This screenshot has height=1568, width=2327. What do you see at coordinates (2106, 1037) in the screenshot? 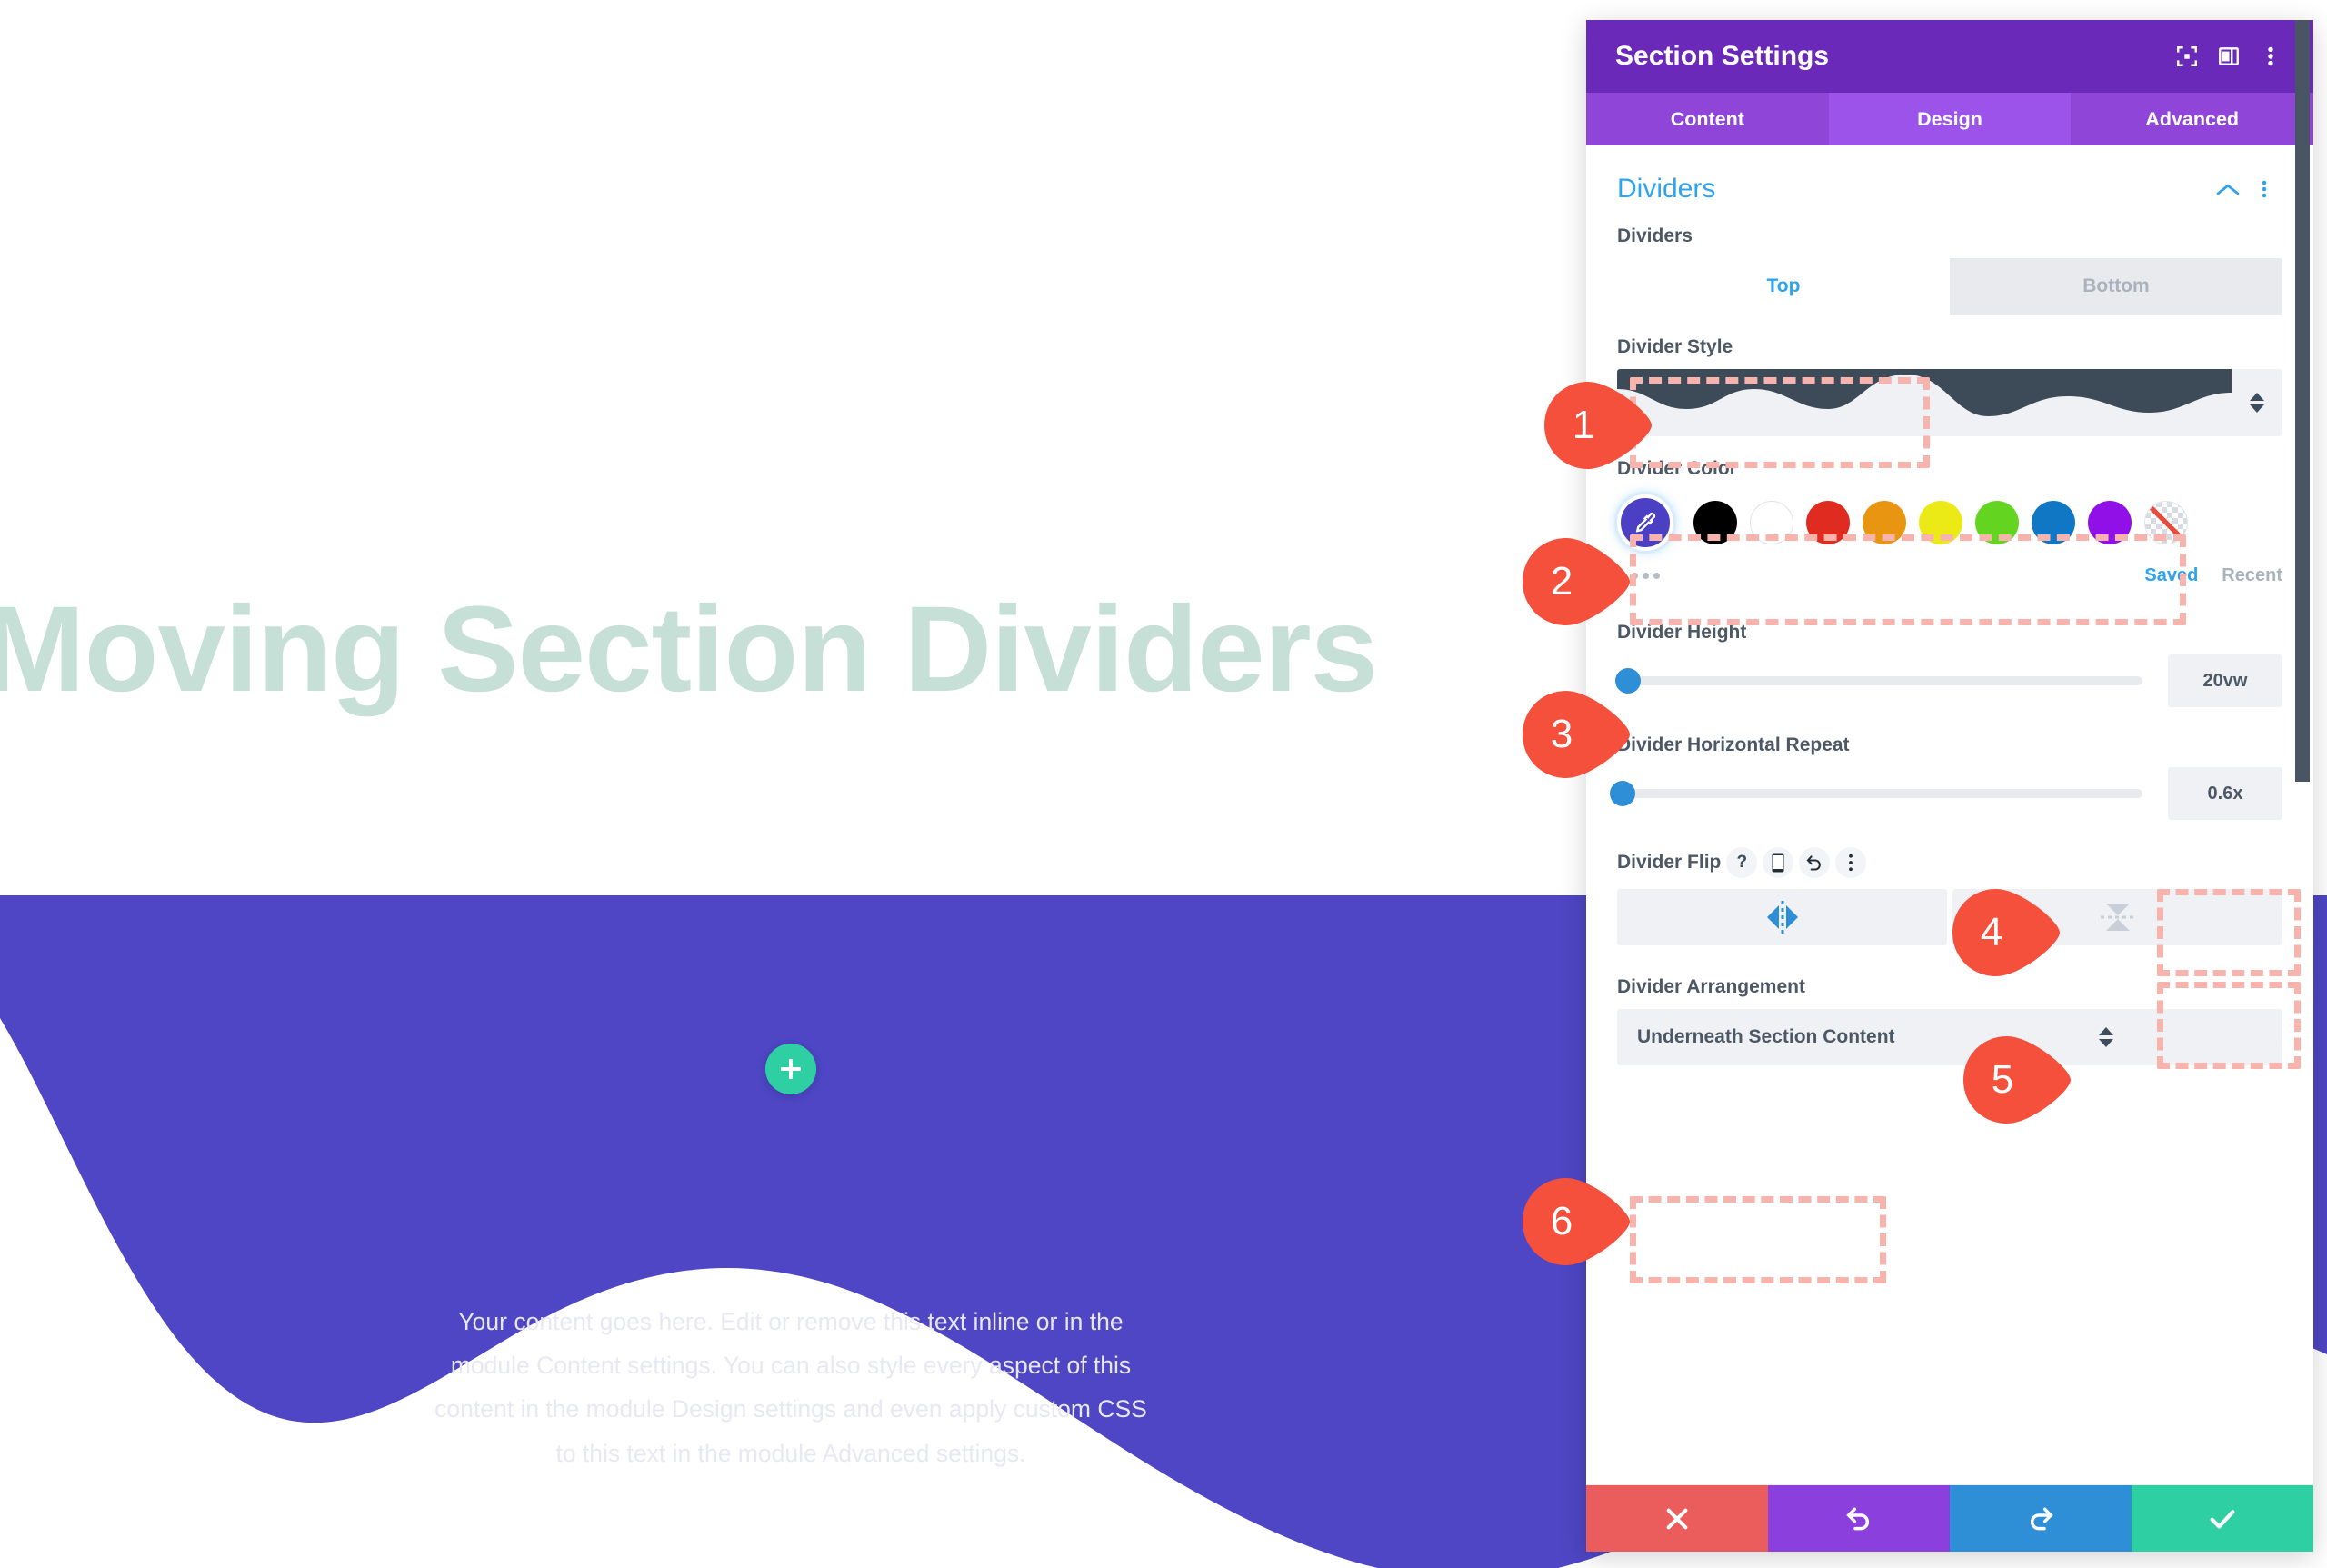
I see `select-stepper-arrows` at bounding box center [2106, 1037].